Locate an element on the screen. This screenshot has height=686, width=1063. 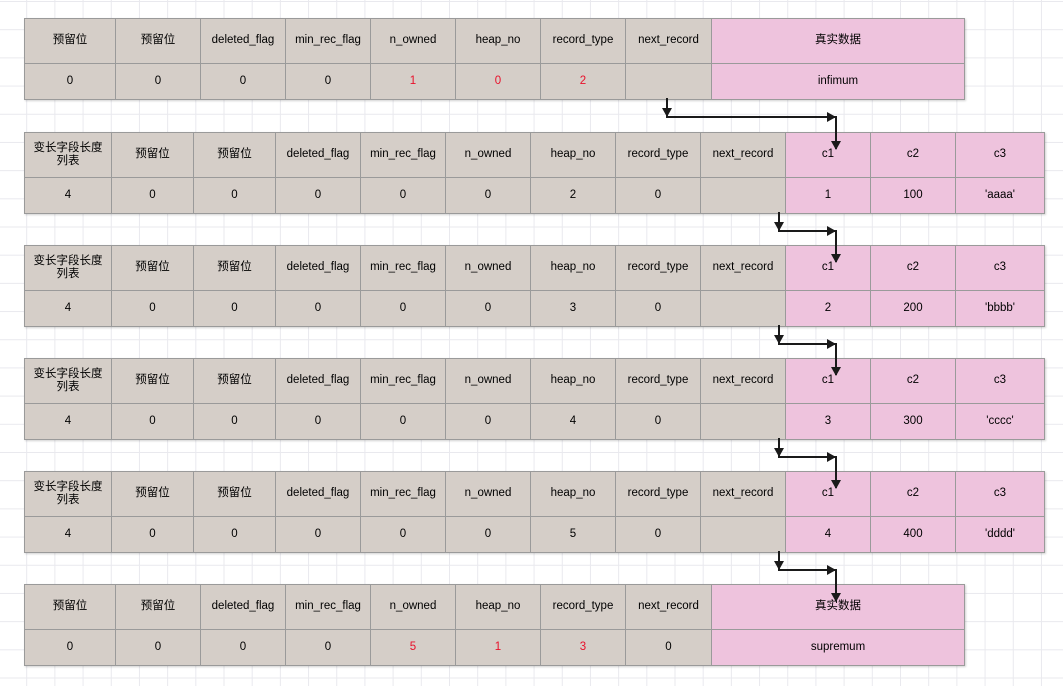
column-value: 'dddd' is located at coordinates (1000, 534).